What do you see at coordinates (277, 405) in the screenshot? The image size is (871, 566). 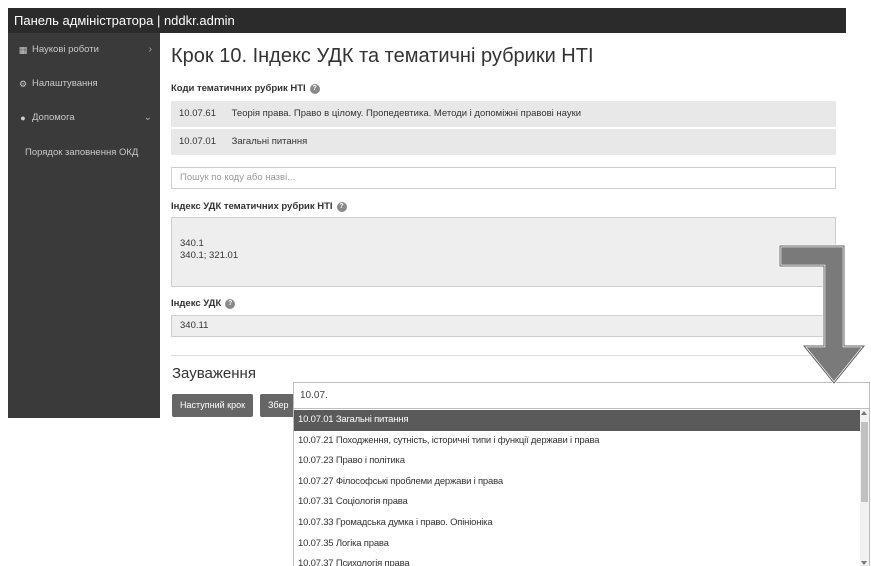 I see `save-button: Збер` at bounding box center [277, 405].